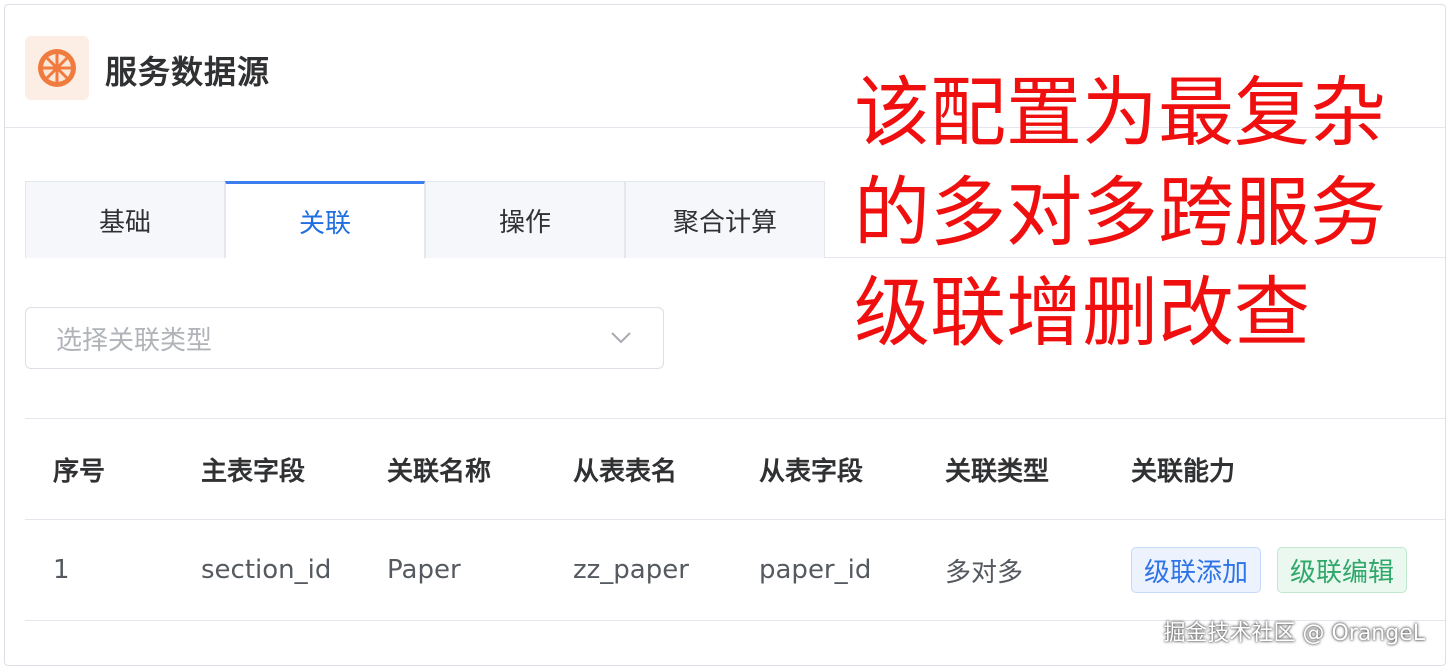  I want to click on tab-basic: 基础, so click(125, 219).